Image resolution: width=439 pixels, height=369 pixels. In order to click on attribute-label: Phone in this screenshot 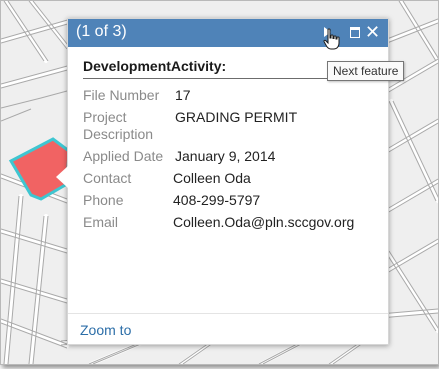, I will do `click(103, 200)`.